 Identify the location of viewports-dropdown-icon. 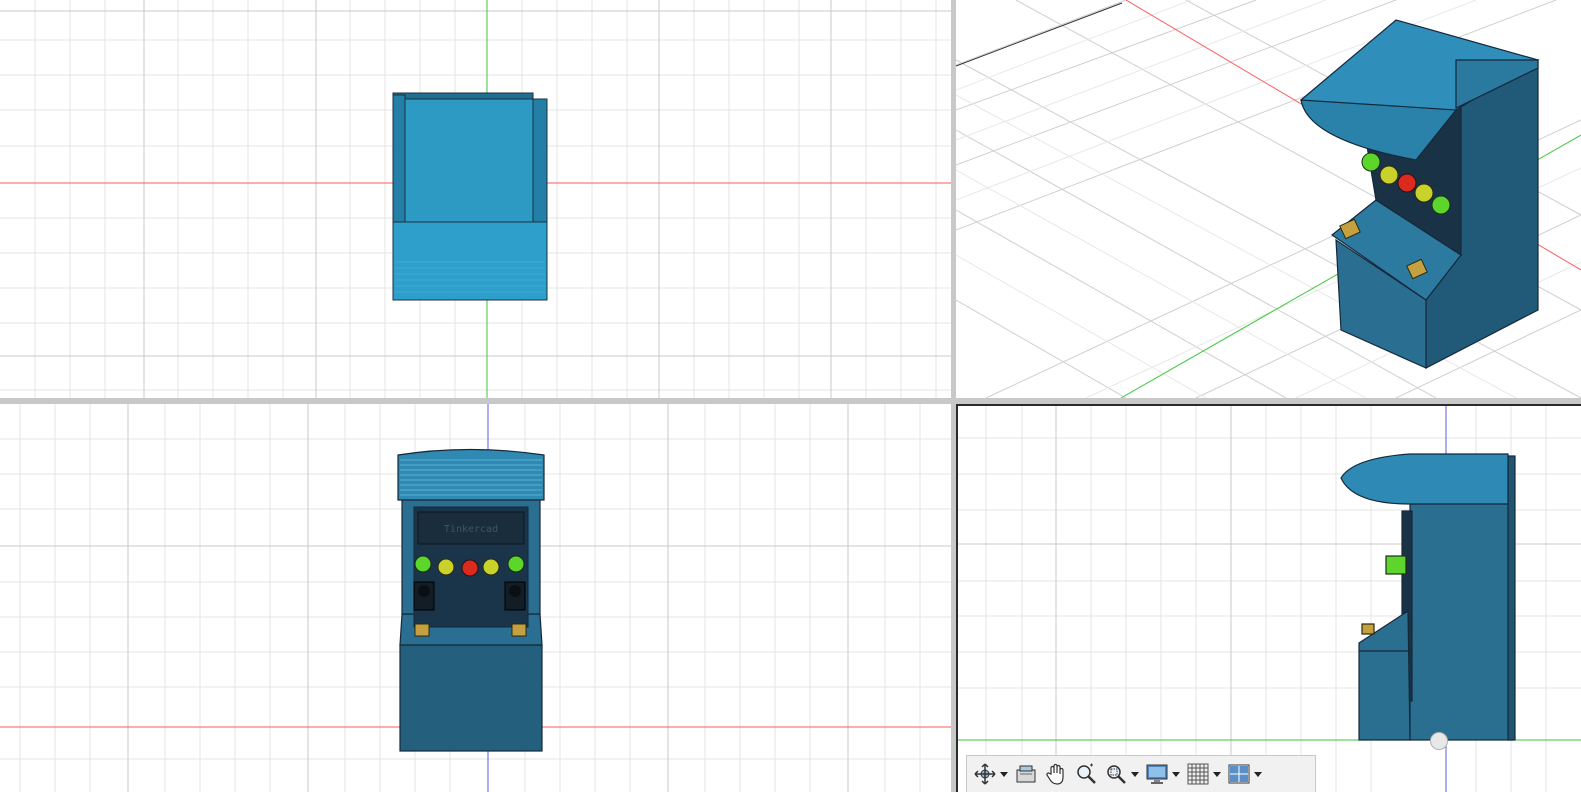
(1258, 774).